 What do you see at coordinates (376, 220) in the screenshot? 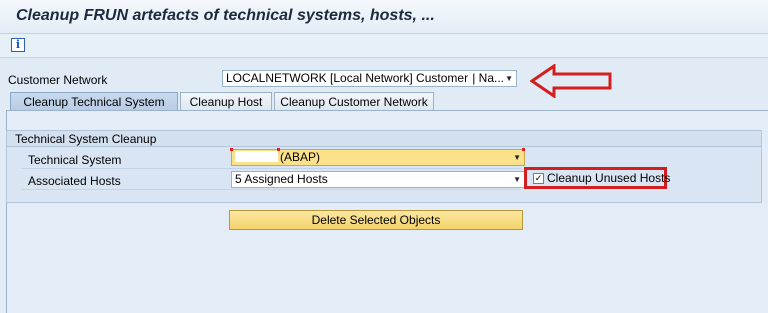
I see `delete-selected-objects-button: Delete Selected Objects` at bounding box center [376, 220].